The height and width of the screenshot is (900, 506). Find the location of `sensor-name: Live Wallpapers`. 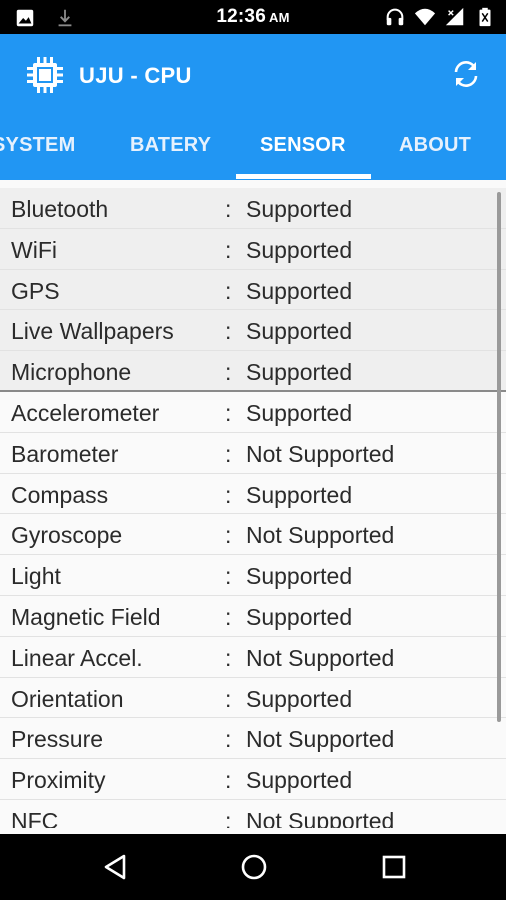

sensor-name: Live Wallpapers is located at coordinates (92, 331).